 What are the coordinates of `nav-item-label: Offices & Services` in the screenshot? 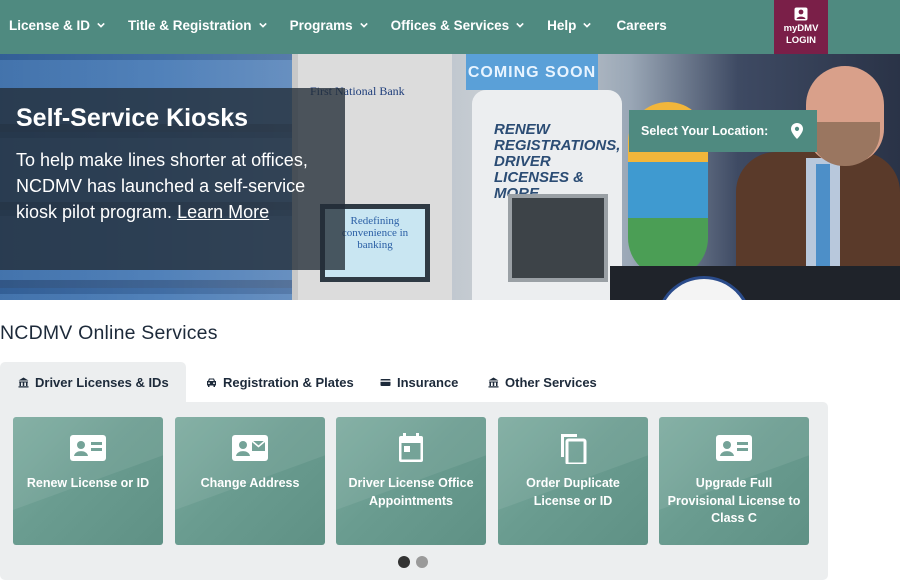 It's located at (450, 25).